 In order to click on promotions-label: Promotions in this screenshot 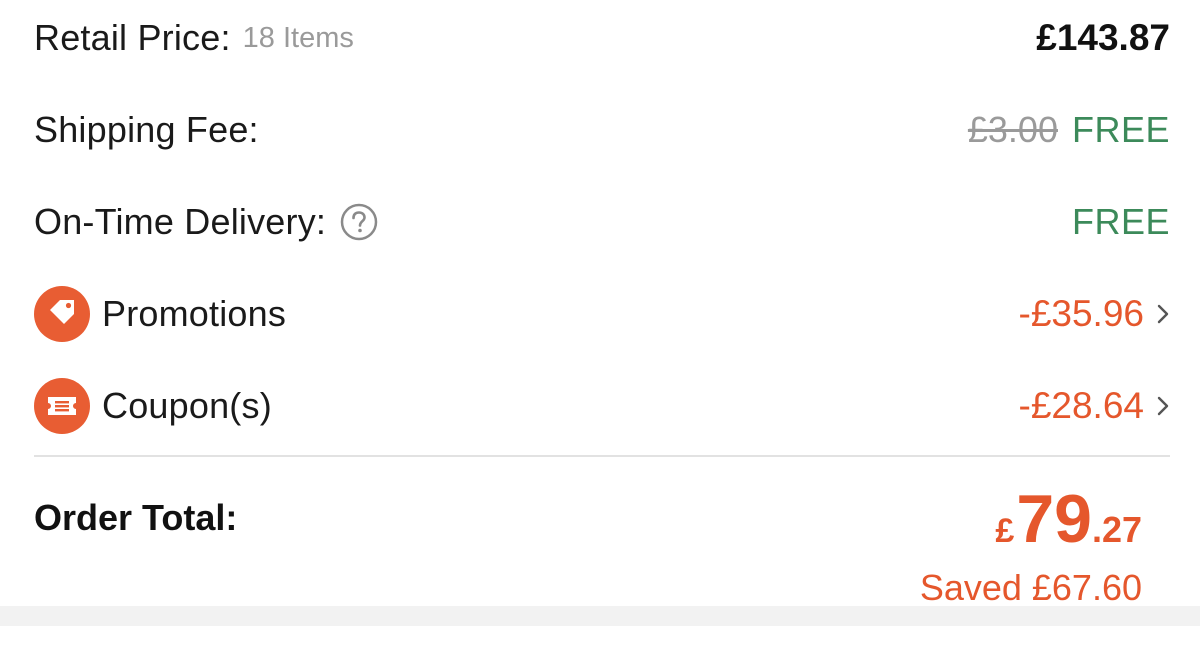, I will do `click(194, 313)`.